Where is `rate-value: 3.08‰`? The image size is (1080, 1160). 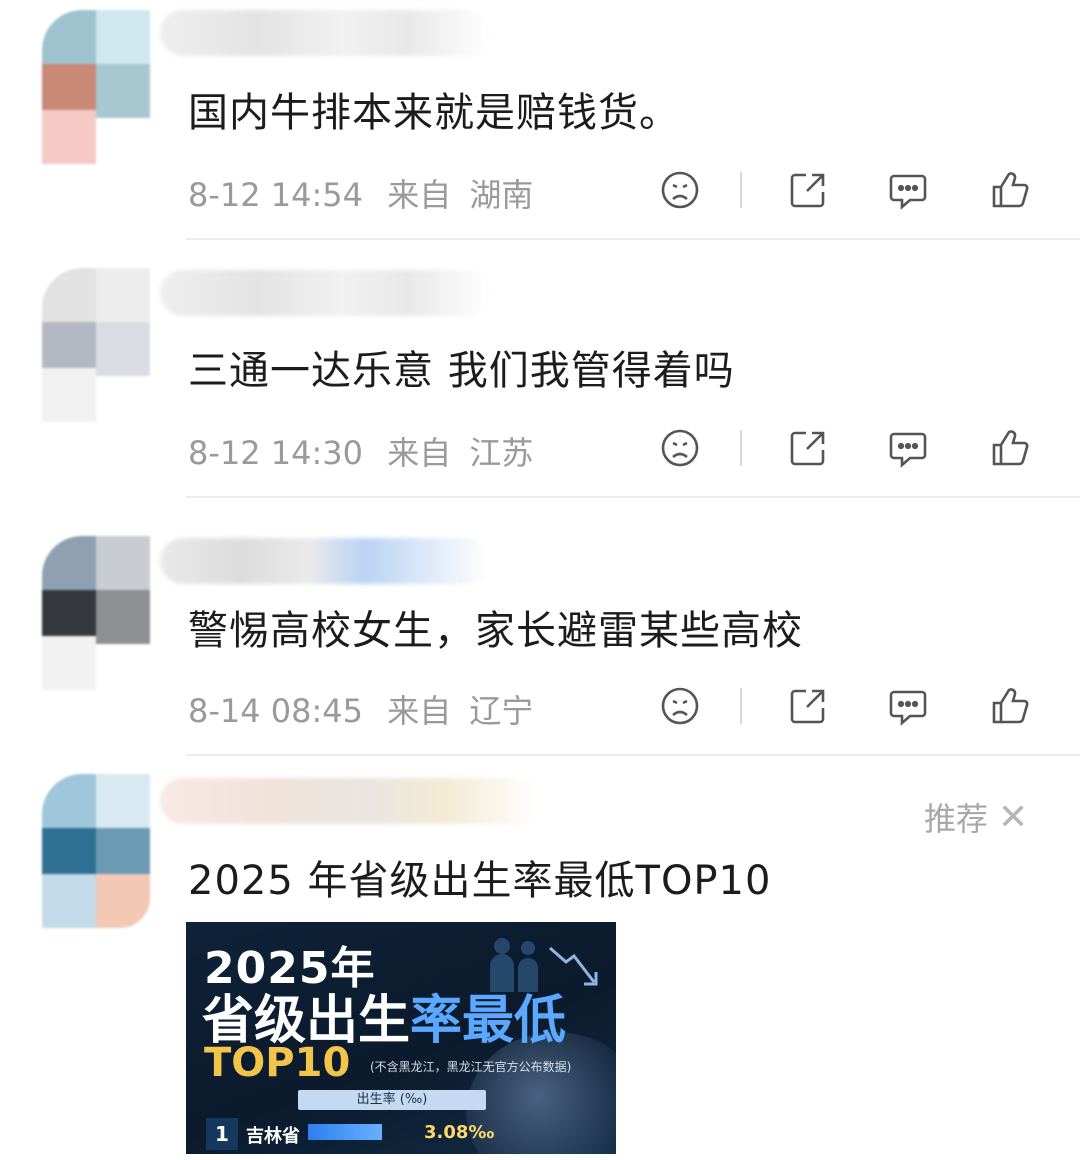
rate-value: 3.08‰ is located at coordinates (459, 1132).